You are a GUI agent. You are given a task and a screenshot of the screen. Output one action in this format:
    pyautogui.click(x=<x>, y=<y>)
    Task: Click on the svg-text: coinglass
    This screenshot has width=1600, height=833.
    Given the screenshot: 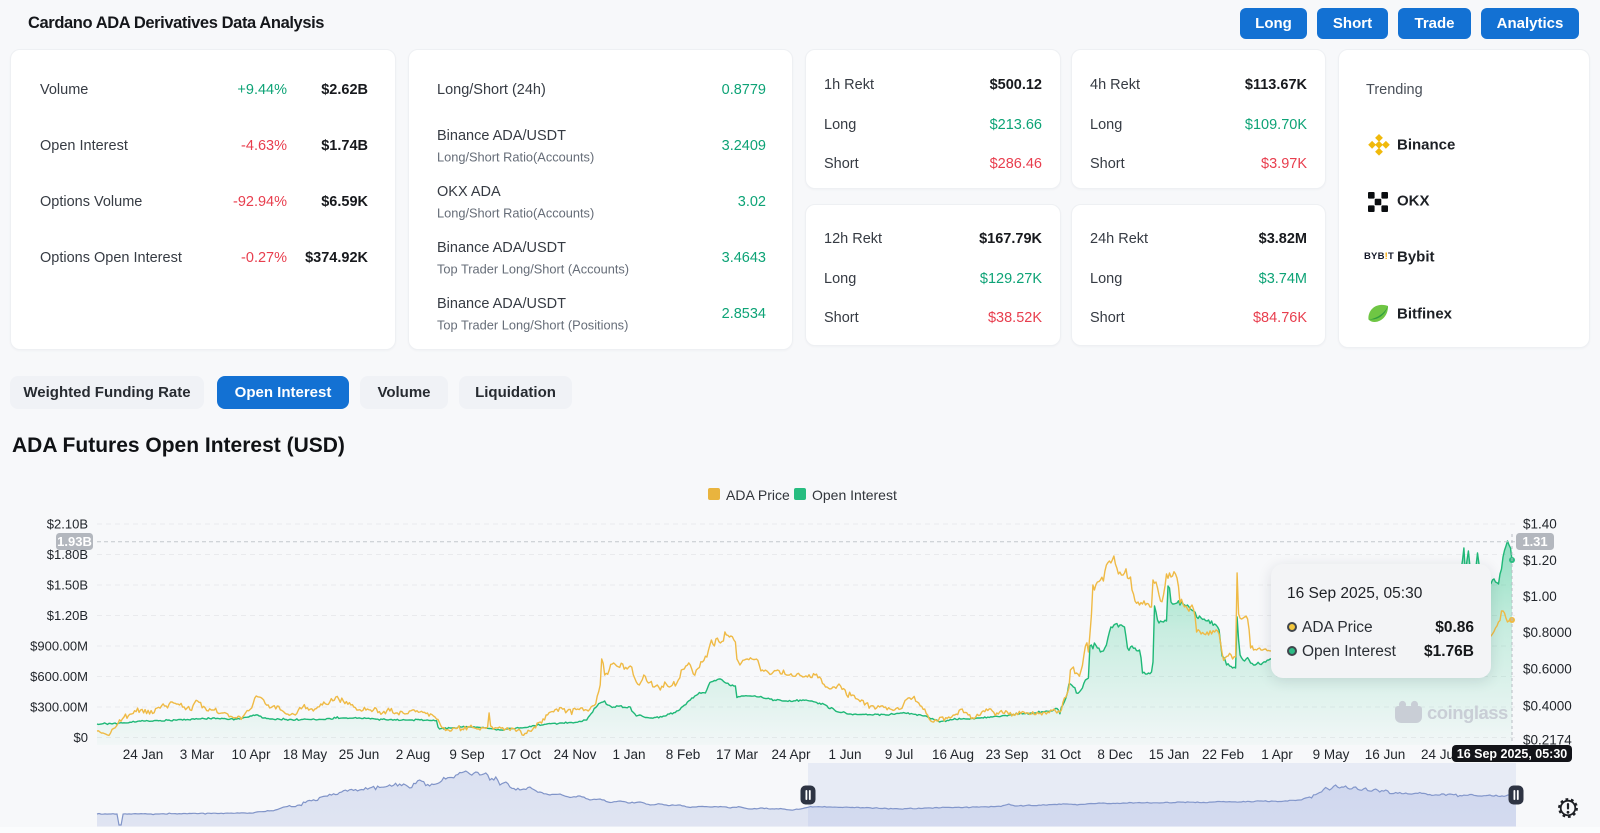 What is the action you would take?
    pyautogui.click(x=1467, y=712)
    